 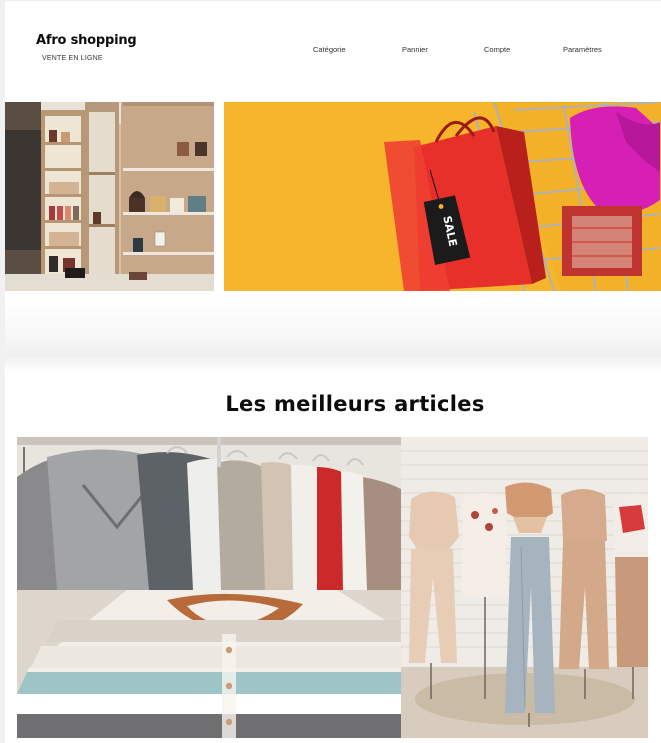 What do you see at coordinates (497, 49) in the screenshot?
I see `nav-item-compte: Compte` at bounding box center [497, 49].